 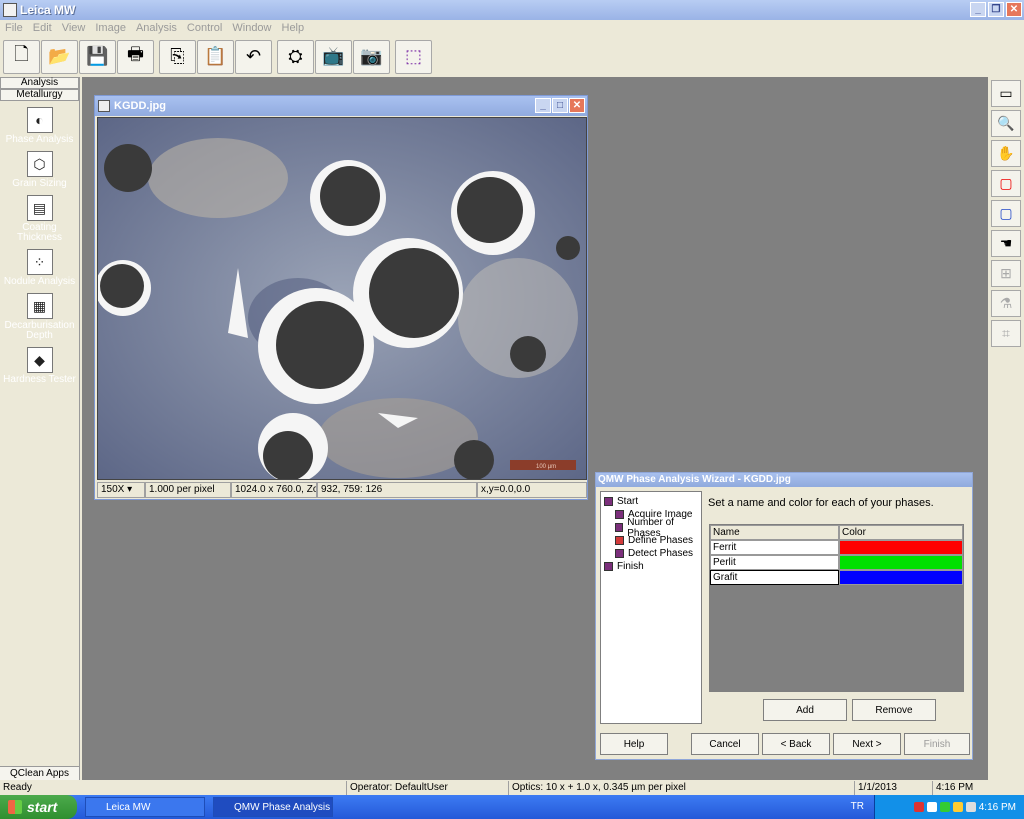 I want to click on pointer-icon: ☚, so click(x=1006, y=243).